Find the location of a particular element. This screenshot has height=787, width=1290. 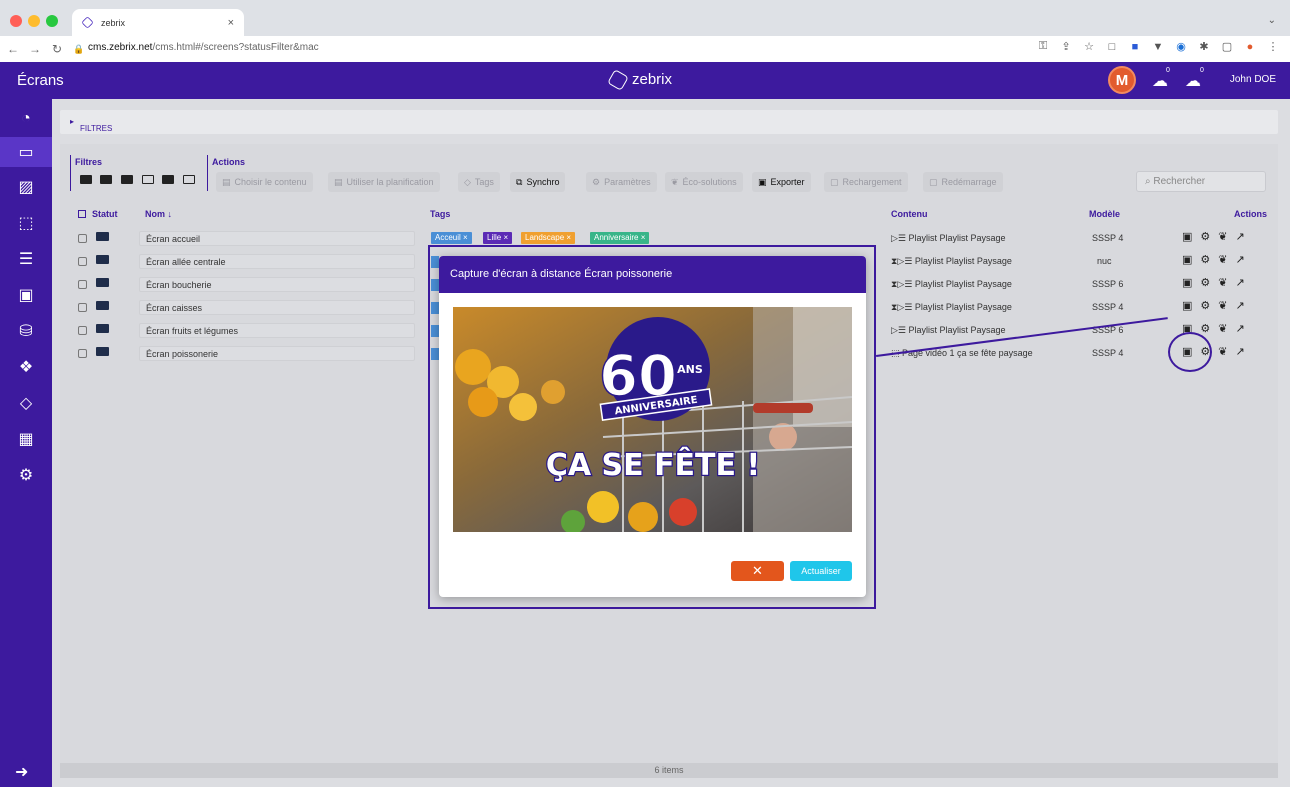

calendar-icon: ▣ is located at coordinates (26, 295).